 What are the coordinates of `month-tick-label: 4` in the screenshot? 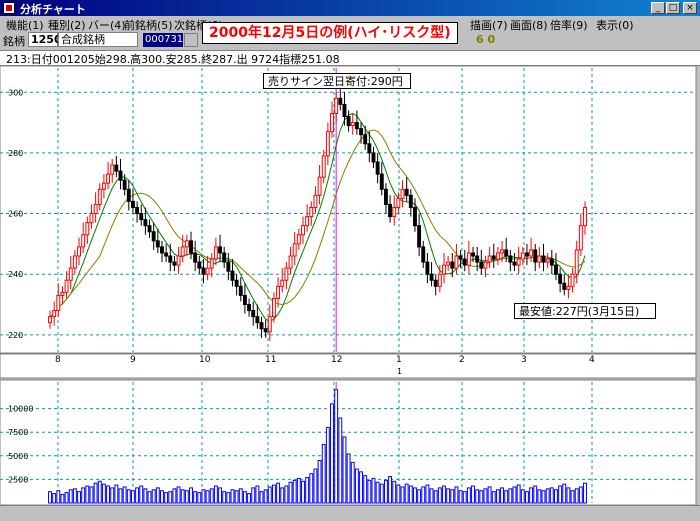 It's located at (592, 360).